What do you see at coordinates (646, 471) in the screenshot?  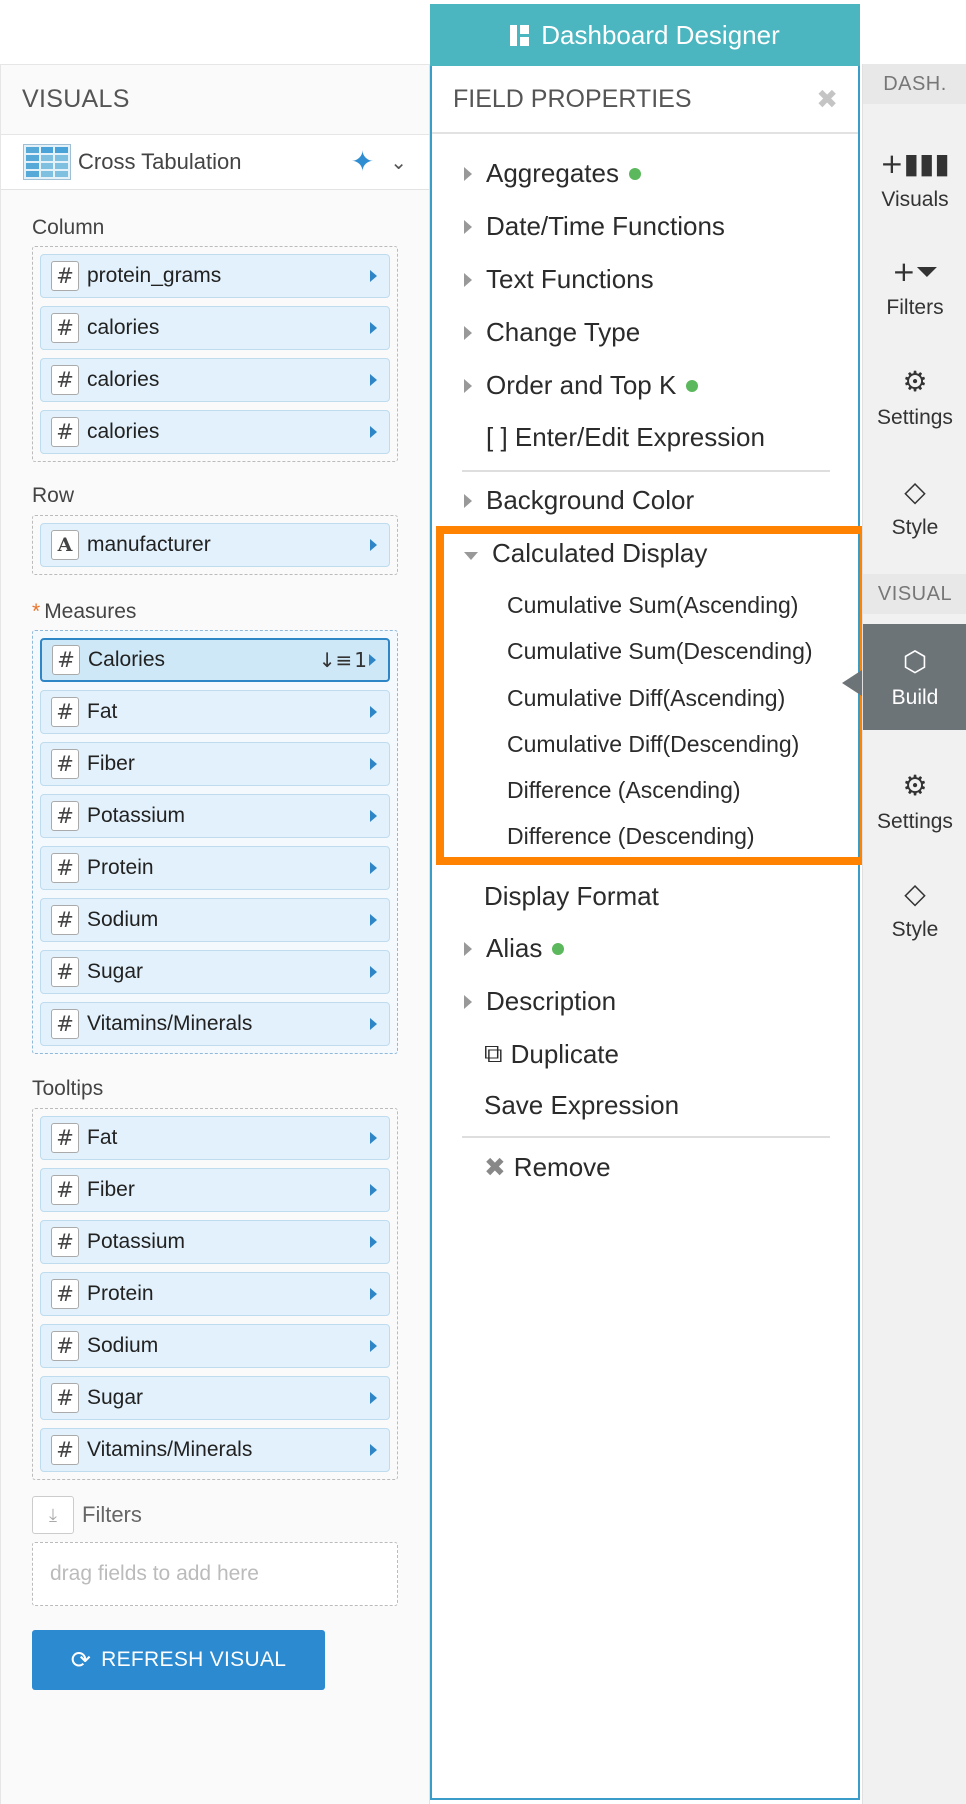 I see `menu-divider` at bounding box center [646, 471].